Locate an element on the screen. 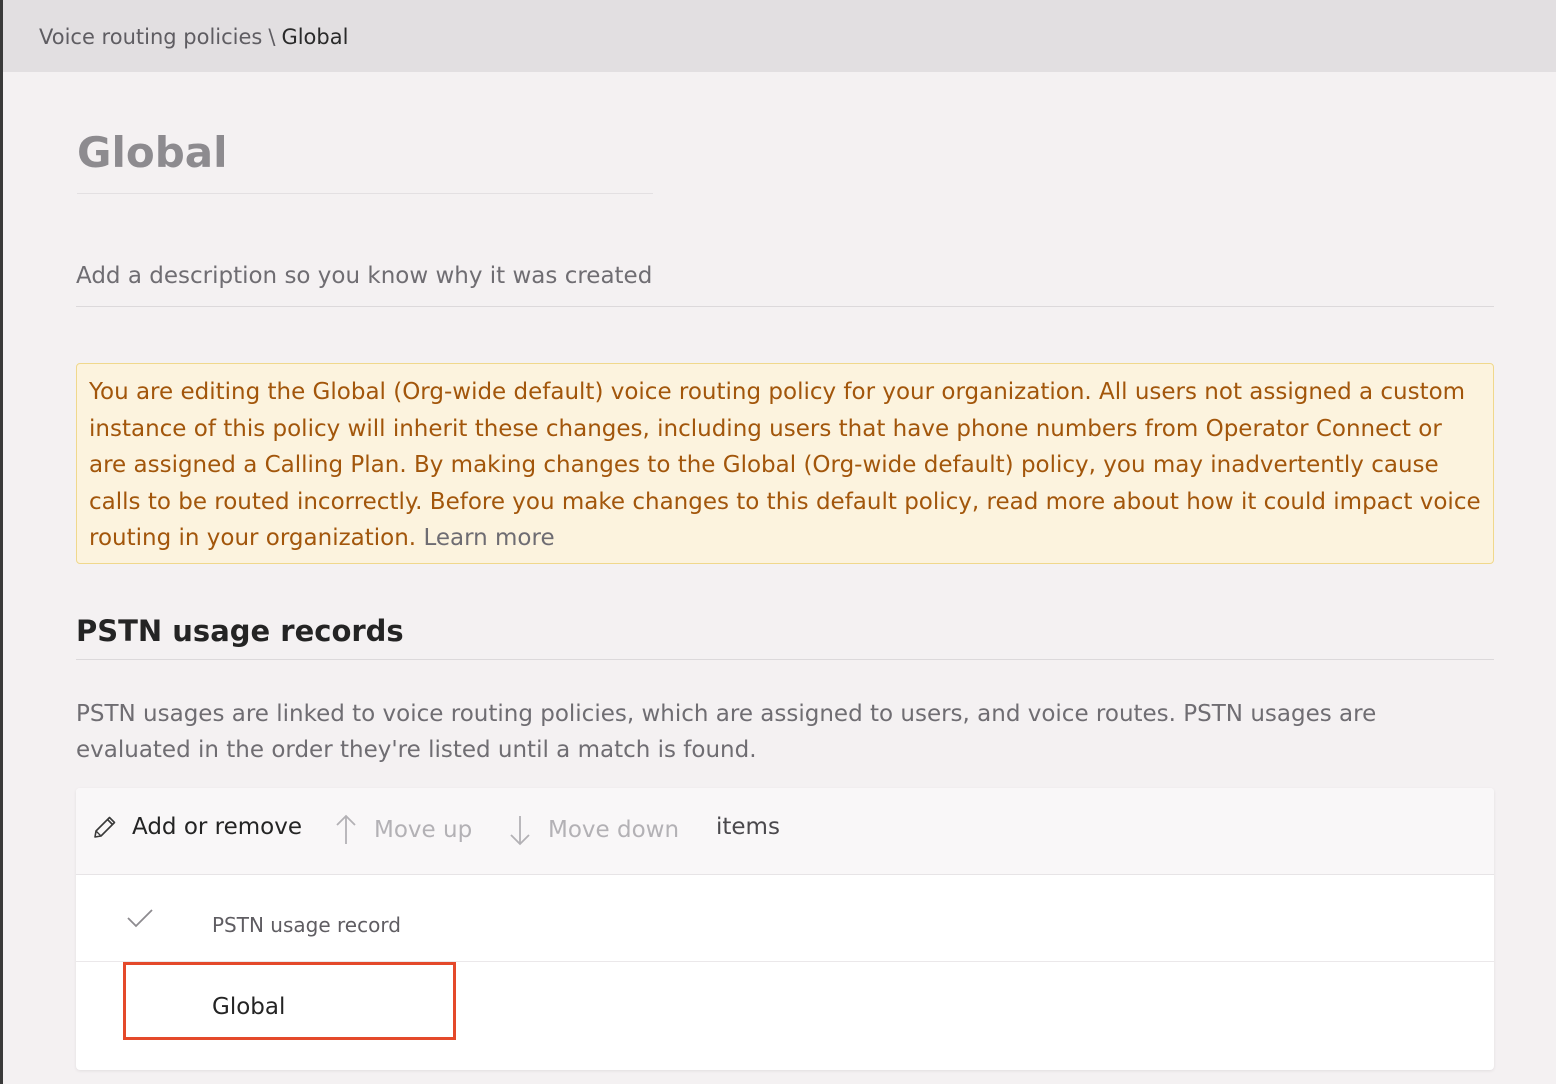 This screenshot has width=1556, height=1084. add-or-remove-label: Add or remove is located at coordinates (217, 827).